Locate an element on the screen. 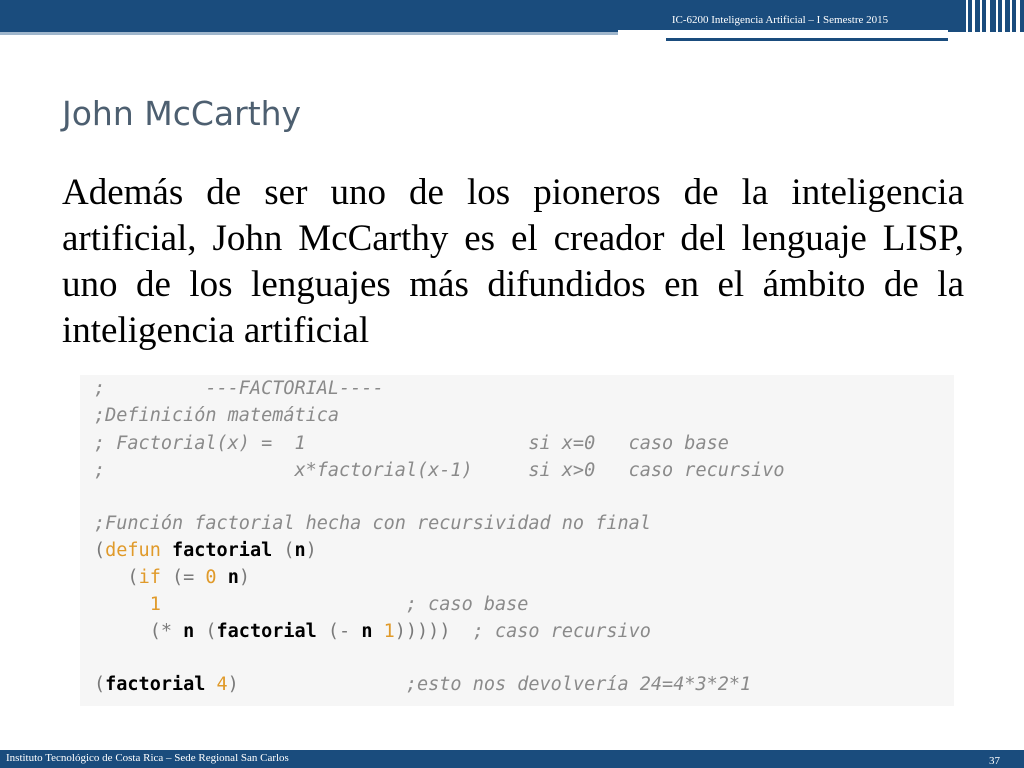 The width and height of the screenshot is (1024, 768). code-token: ; caso base is located at coordinates (344, 604).